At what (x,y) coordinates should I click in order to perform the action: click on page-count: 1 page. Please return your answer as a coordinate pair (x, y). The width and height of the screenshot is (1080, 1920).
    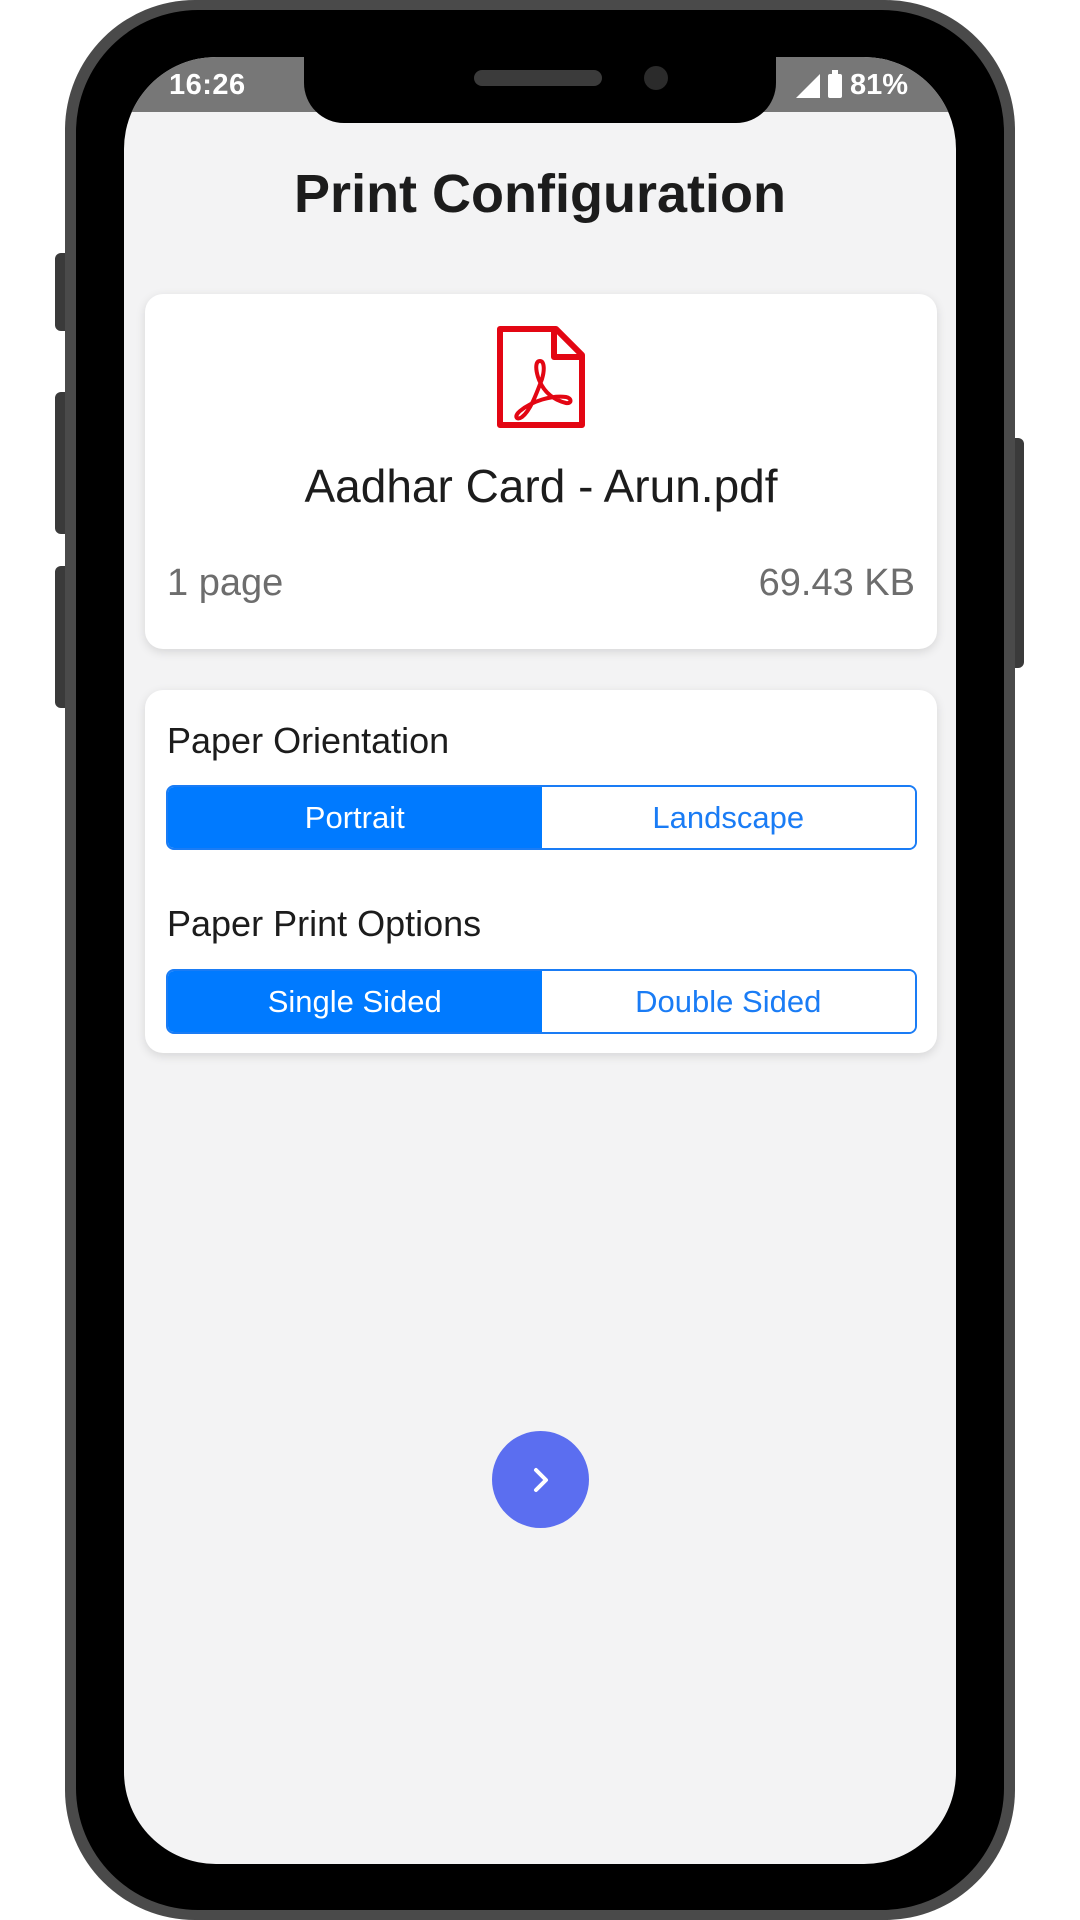
    Looking at the image, I should click on (225, 583).